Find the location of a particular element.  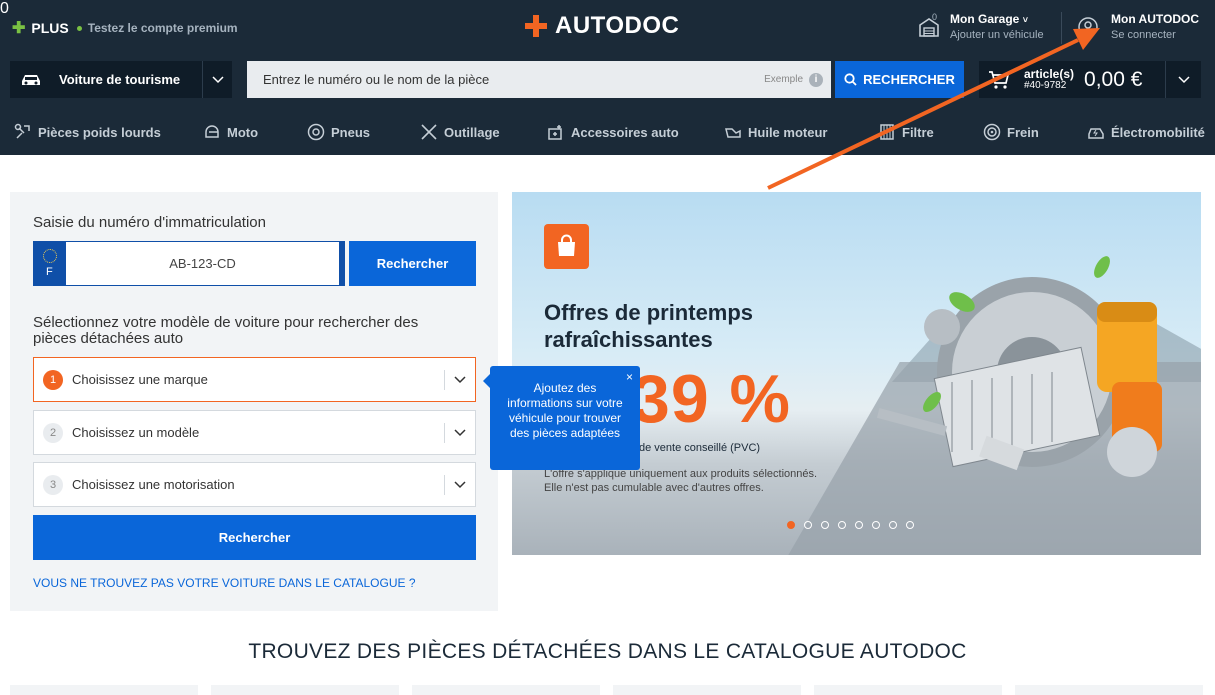

logo-text: AUTODOC is located at coordinates (617, 25).